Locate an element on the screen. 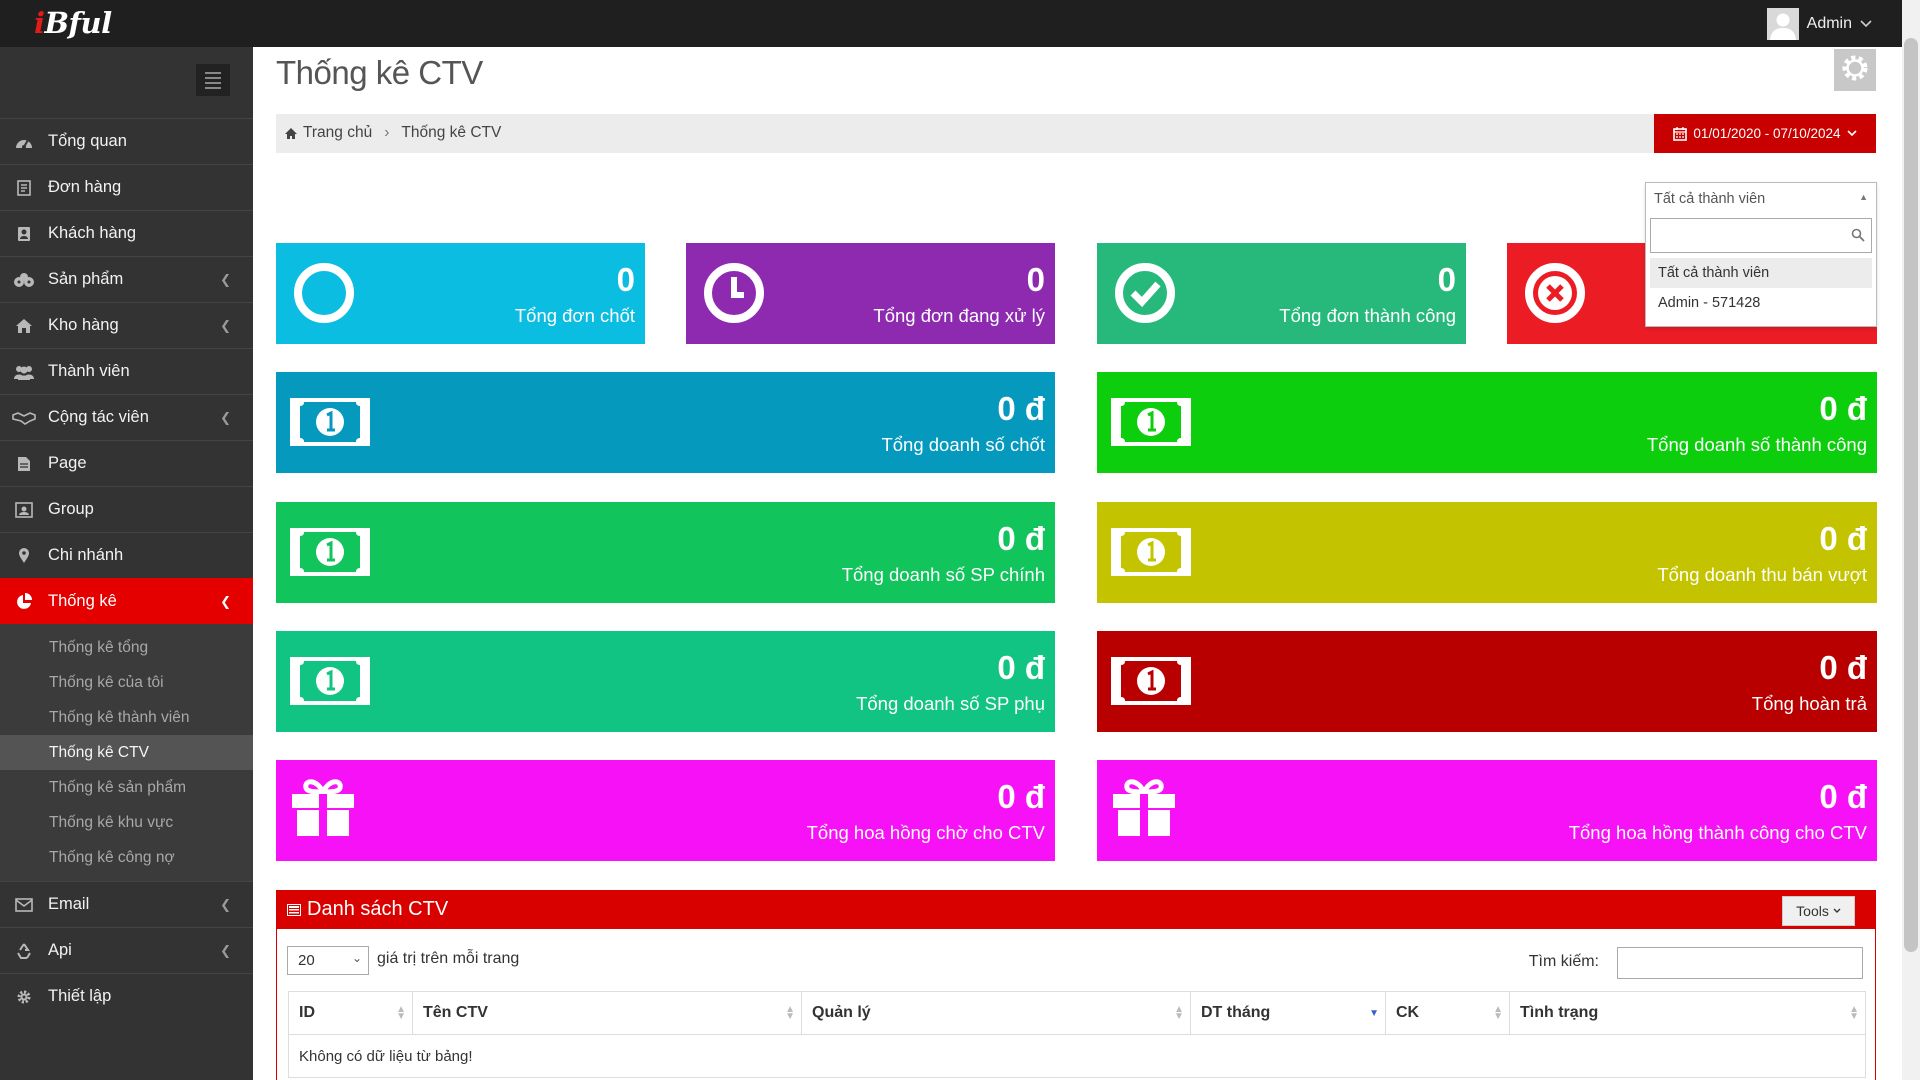 The height and width of the screenshot is (1080, 1920). hamburger-icon is located at coordinates (213, 72).